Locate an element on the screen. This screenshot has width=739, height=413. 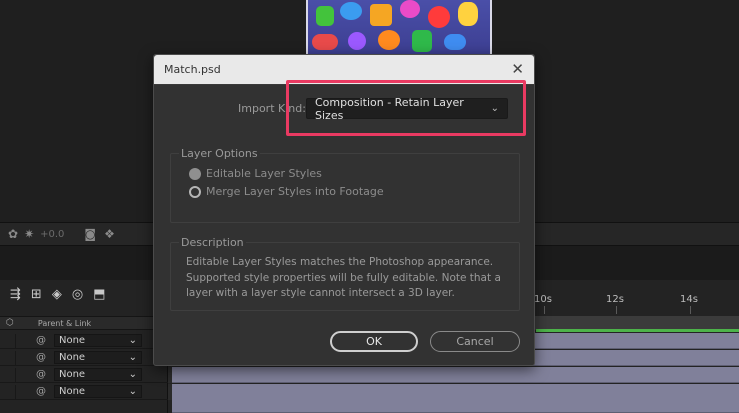
lock-column-icon: ⬡ is located at coordinates (10, 323).